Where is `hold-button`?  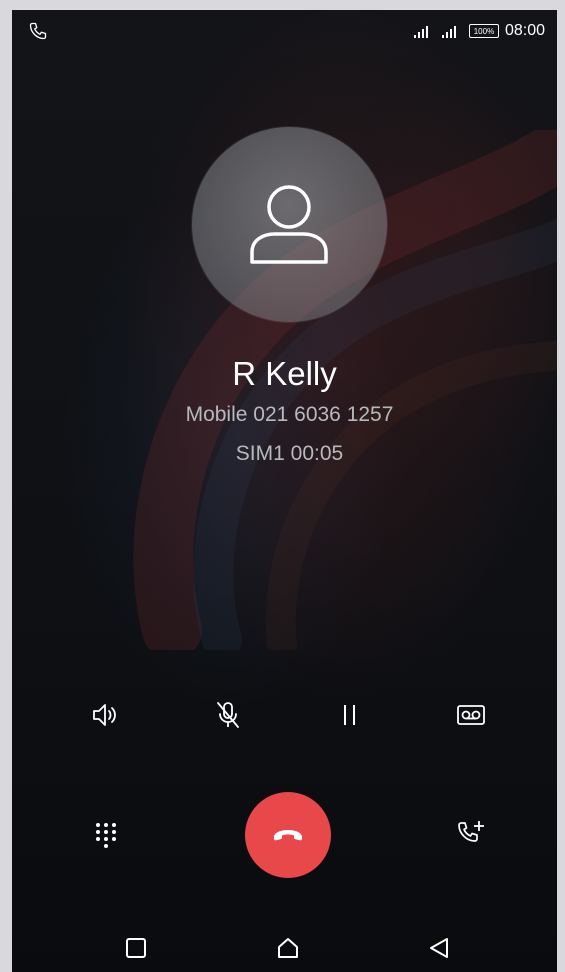
hold-button is located at coordinates (349, 715).